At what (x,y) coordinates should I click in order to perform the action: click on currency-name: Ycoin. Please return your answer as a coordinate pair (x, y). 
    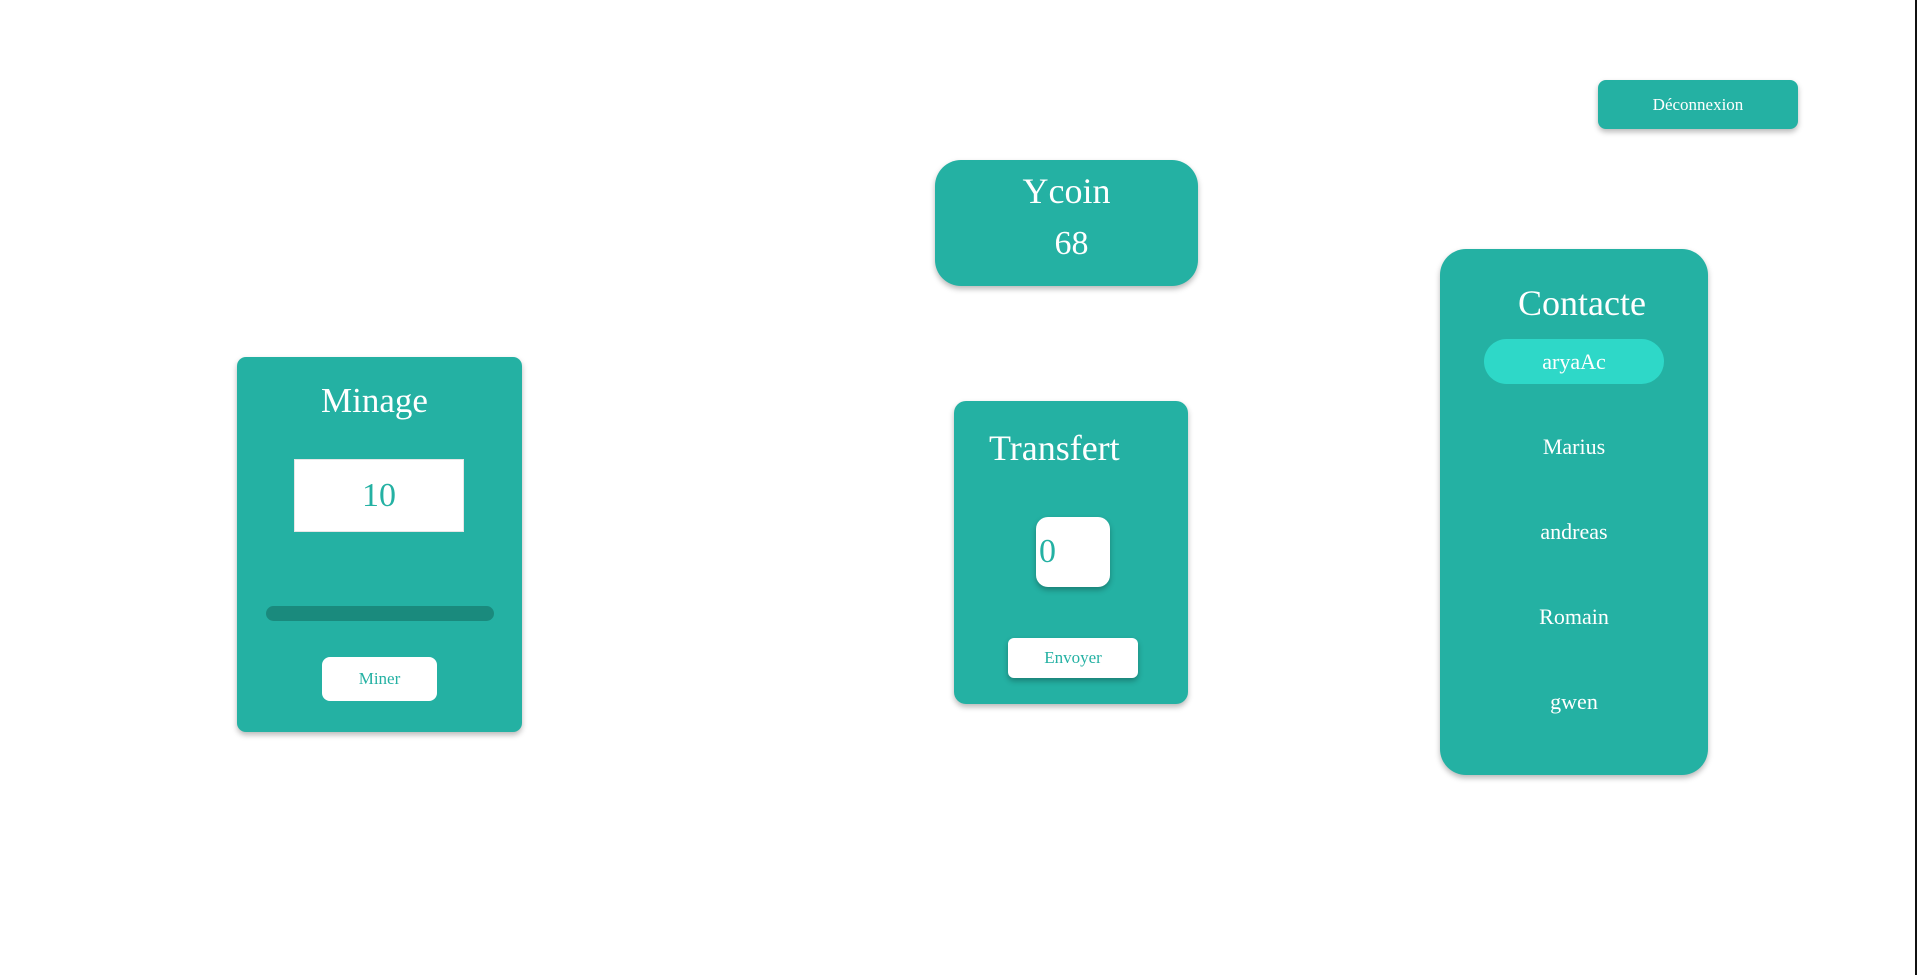
    Looking at the image, I should click on (1066, 191).